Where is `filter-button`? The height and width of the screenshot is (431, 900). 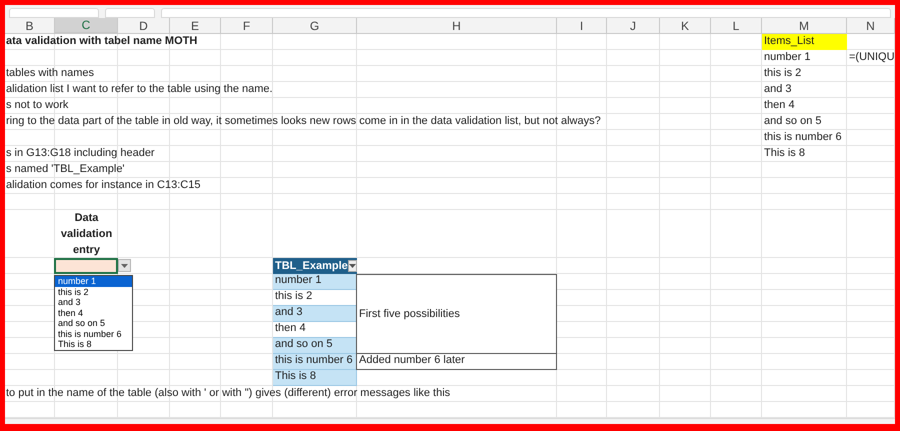
filter-button is located at coordinates (352, 266).